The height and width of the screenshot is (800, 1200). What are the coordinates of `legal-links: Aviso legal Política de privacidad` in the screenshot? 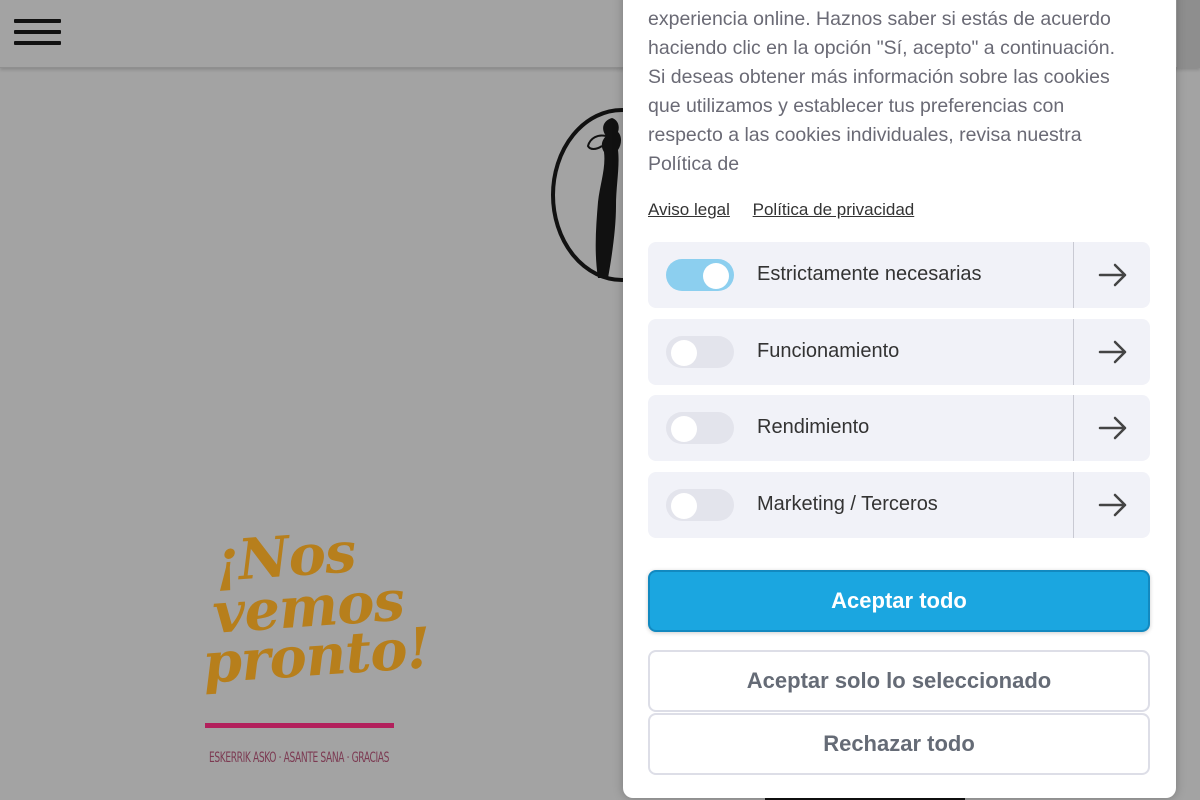 It's located at (790, 210).